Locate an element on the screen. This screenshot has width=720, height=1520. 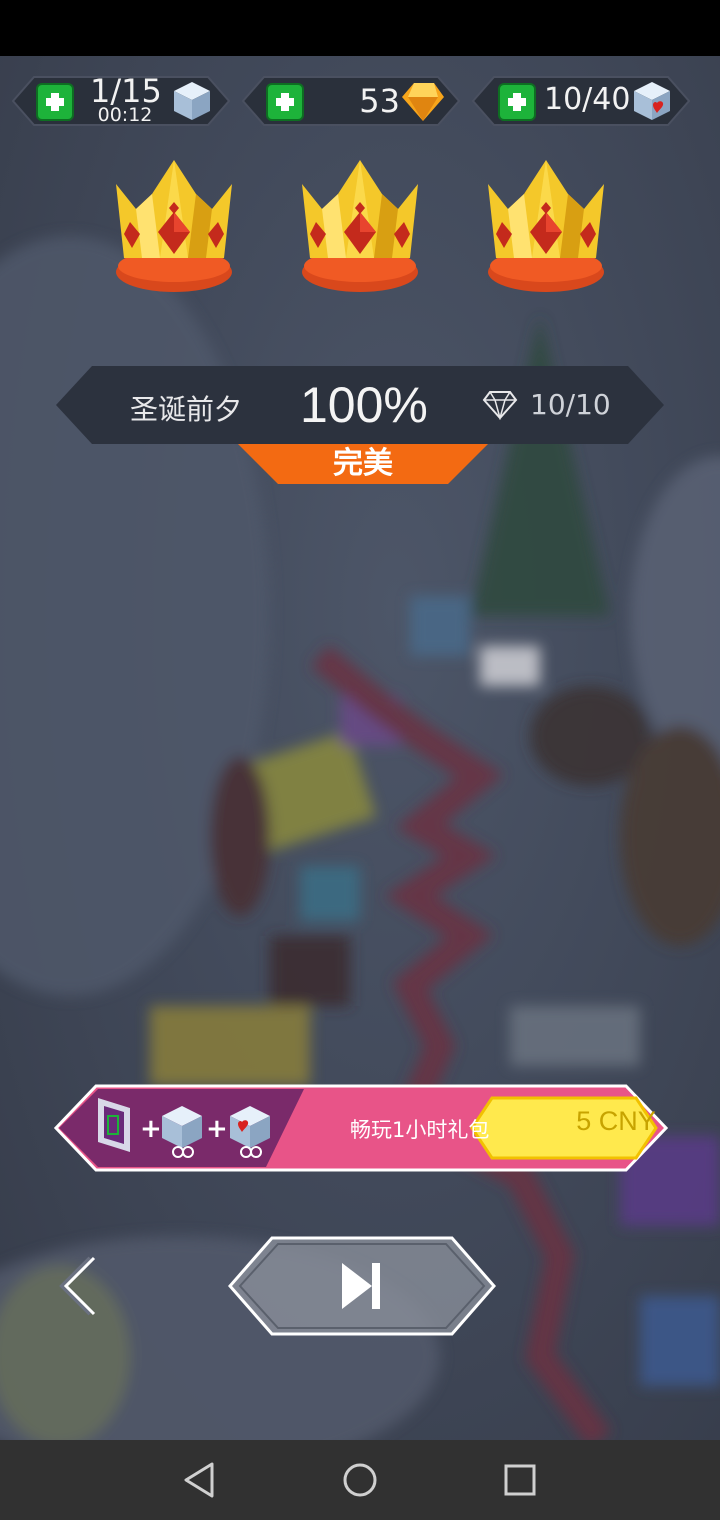
back-triangle-icon is located at coordinates (199, 1480).